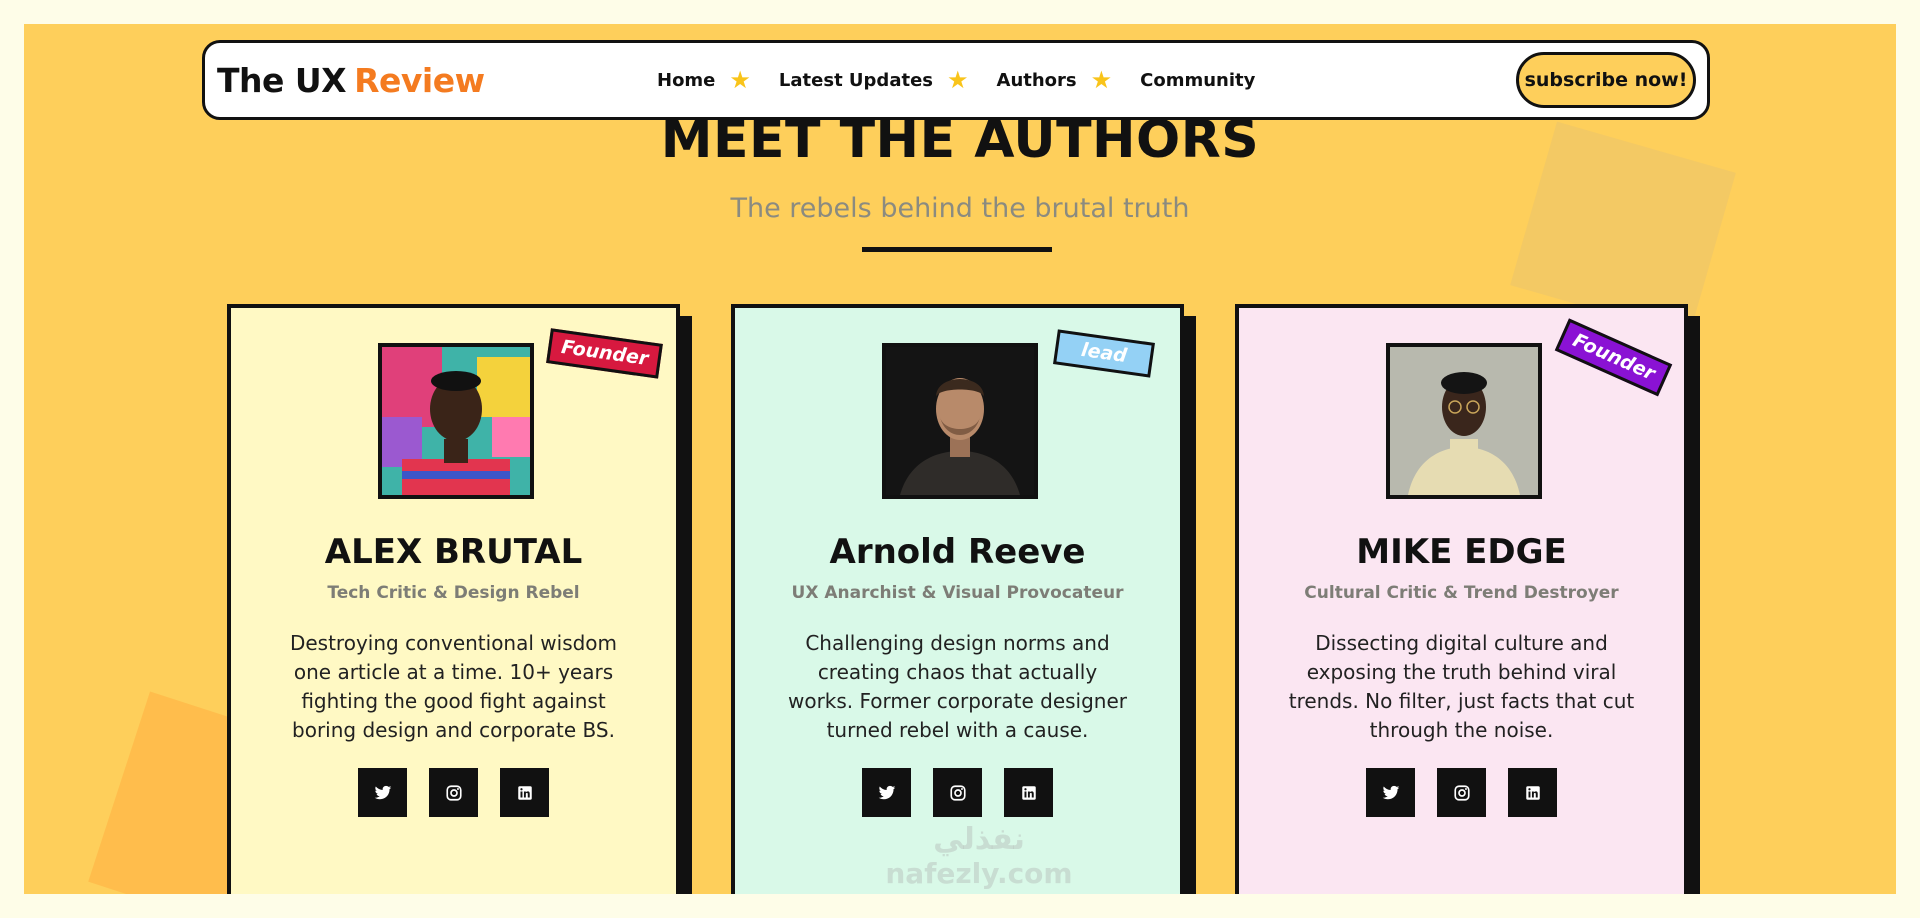 This screenshot has width=1920, height=918. I want to click on logo-text-primary: The UX, so click(282, 80).